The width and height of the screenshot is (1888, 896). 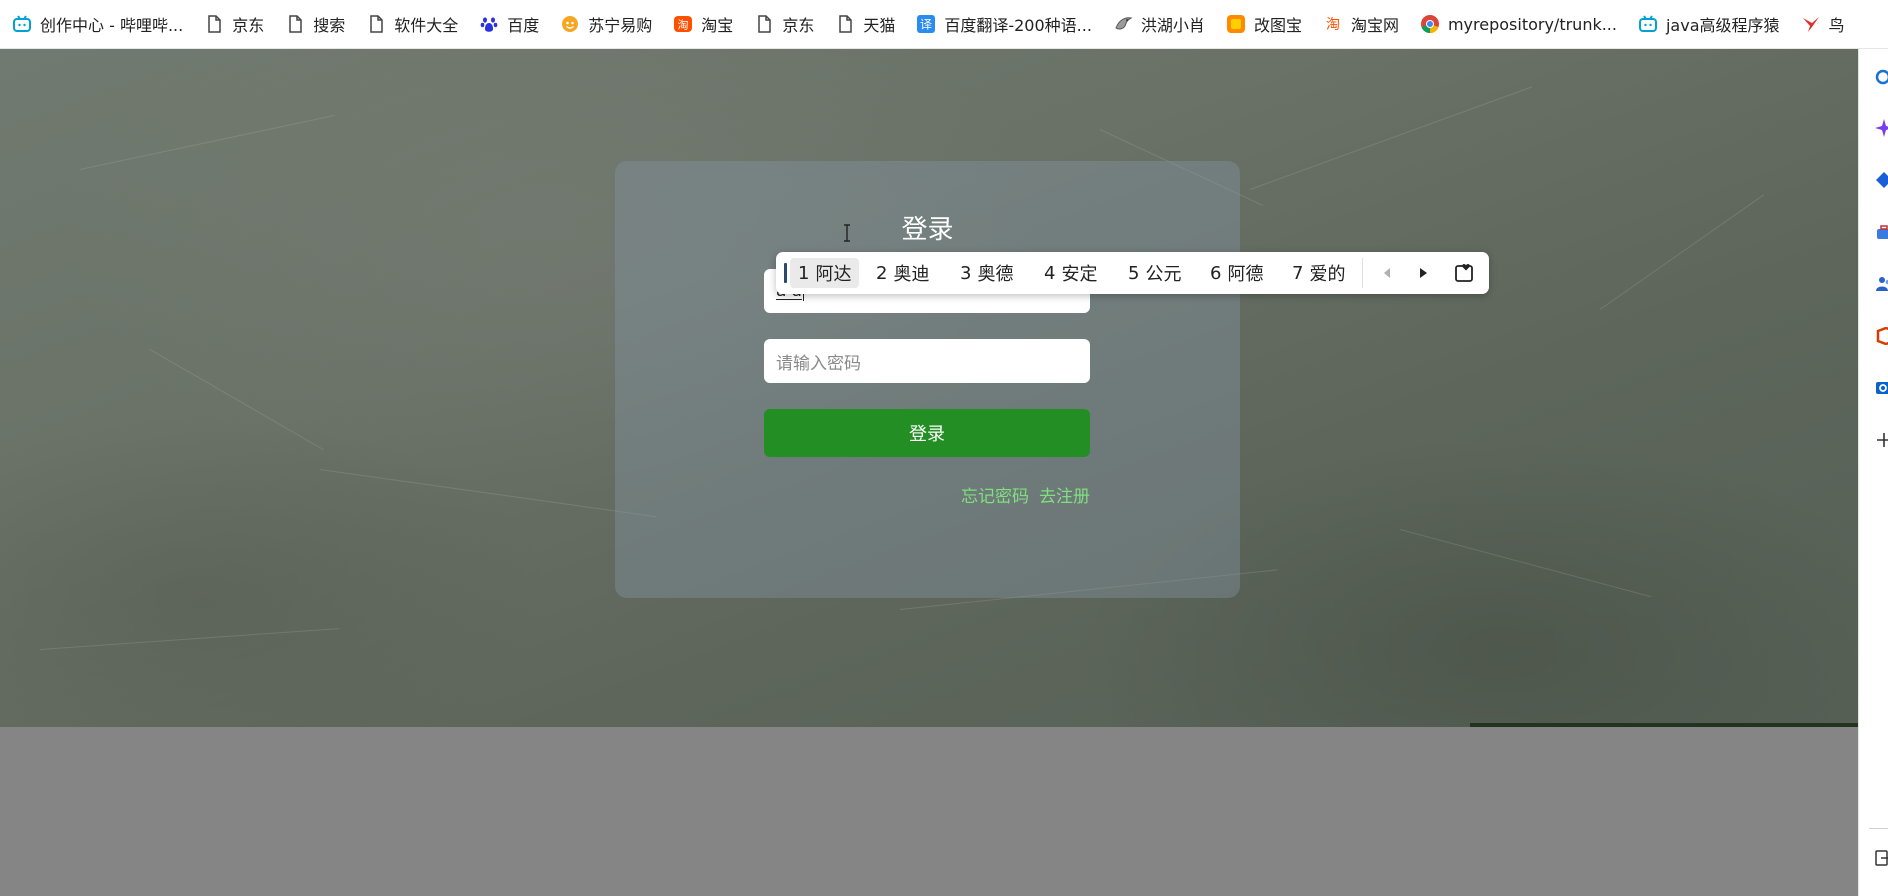 I want to click on candidate-text: 奥迪, so click(x=911, y=274).